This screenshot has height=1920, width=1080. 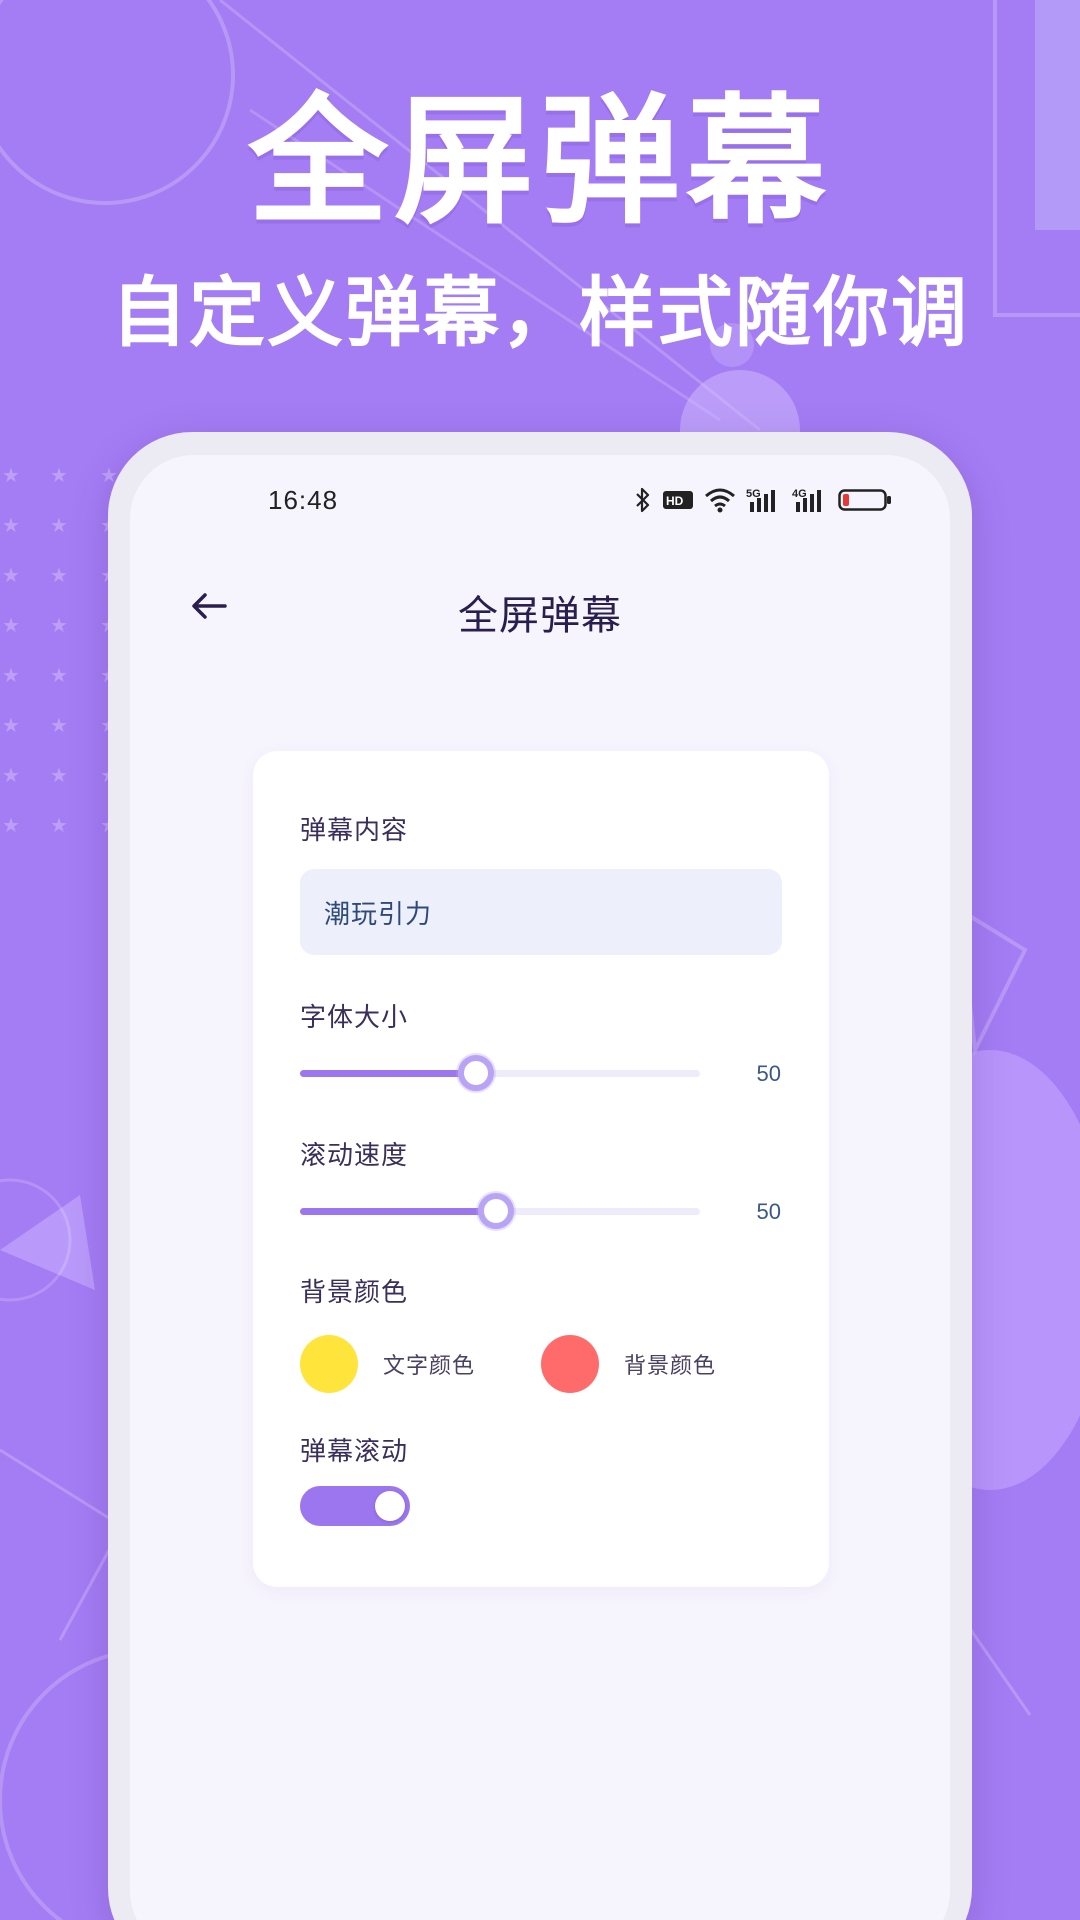 I want to click on scrolling-label: 弹幕滚动, so click(x=354, y=1451).